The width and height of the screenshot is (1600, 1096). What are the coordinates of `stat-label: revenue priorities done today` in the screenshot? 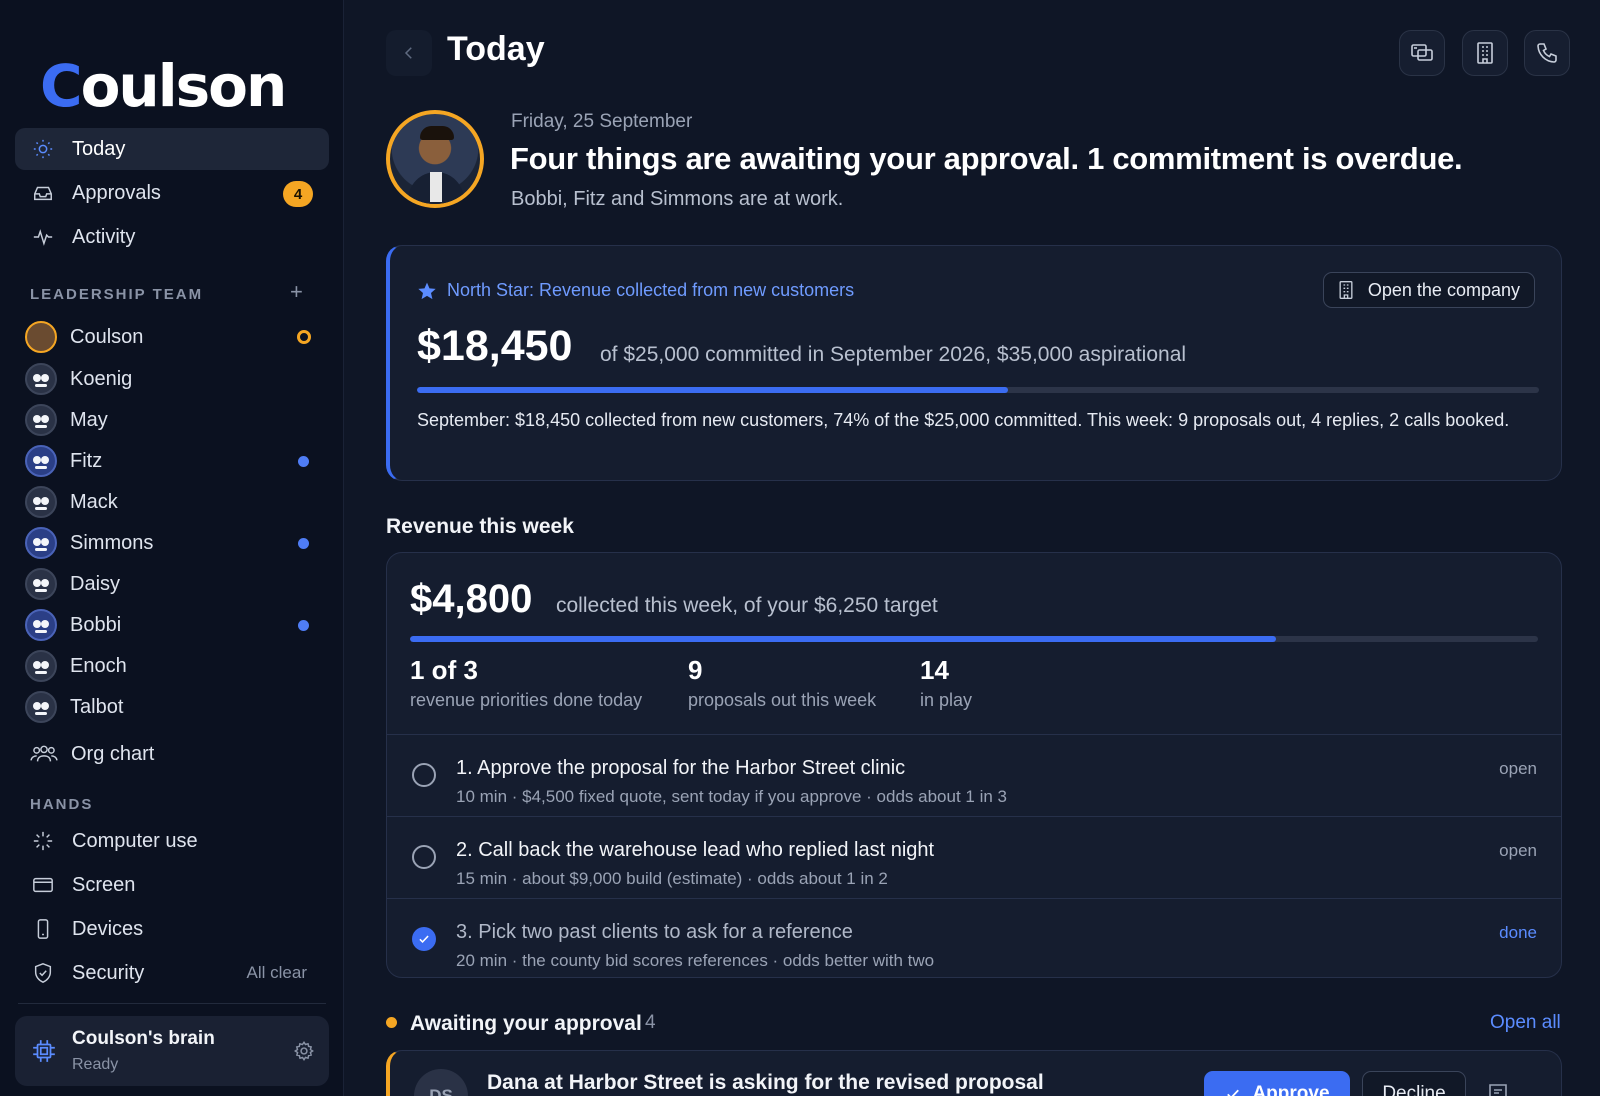 It's located at (526, 700).